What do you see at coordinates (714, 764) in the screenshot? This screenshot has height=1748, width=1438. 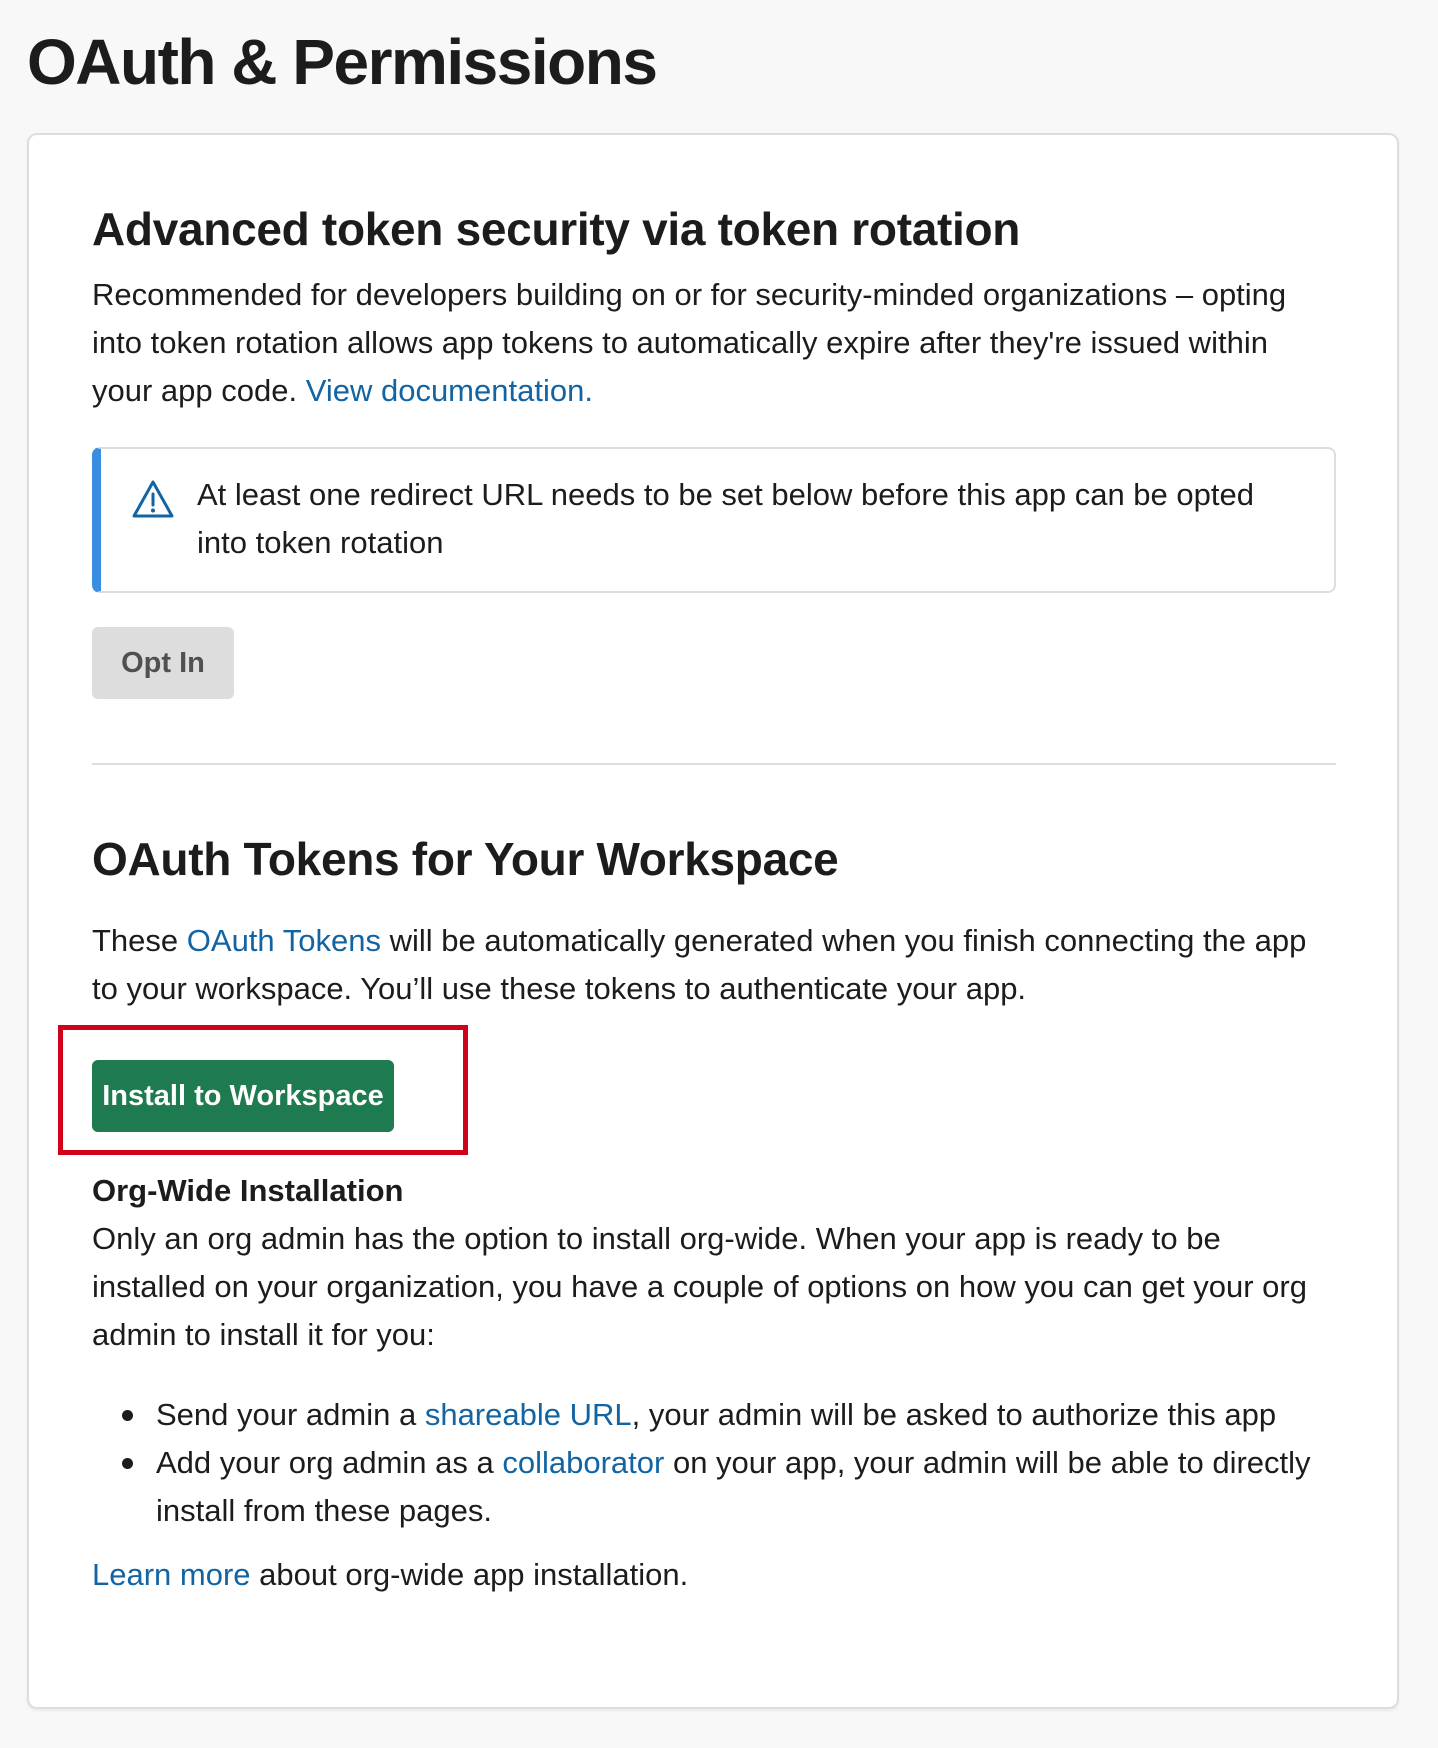 I see `section-divider` at bounding box center [714, 764].